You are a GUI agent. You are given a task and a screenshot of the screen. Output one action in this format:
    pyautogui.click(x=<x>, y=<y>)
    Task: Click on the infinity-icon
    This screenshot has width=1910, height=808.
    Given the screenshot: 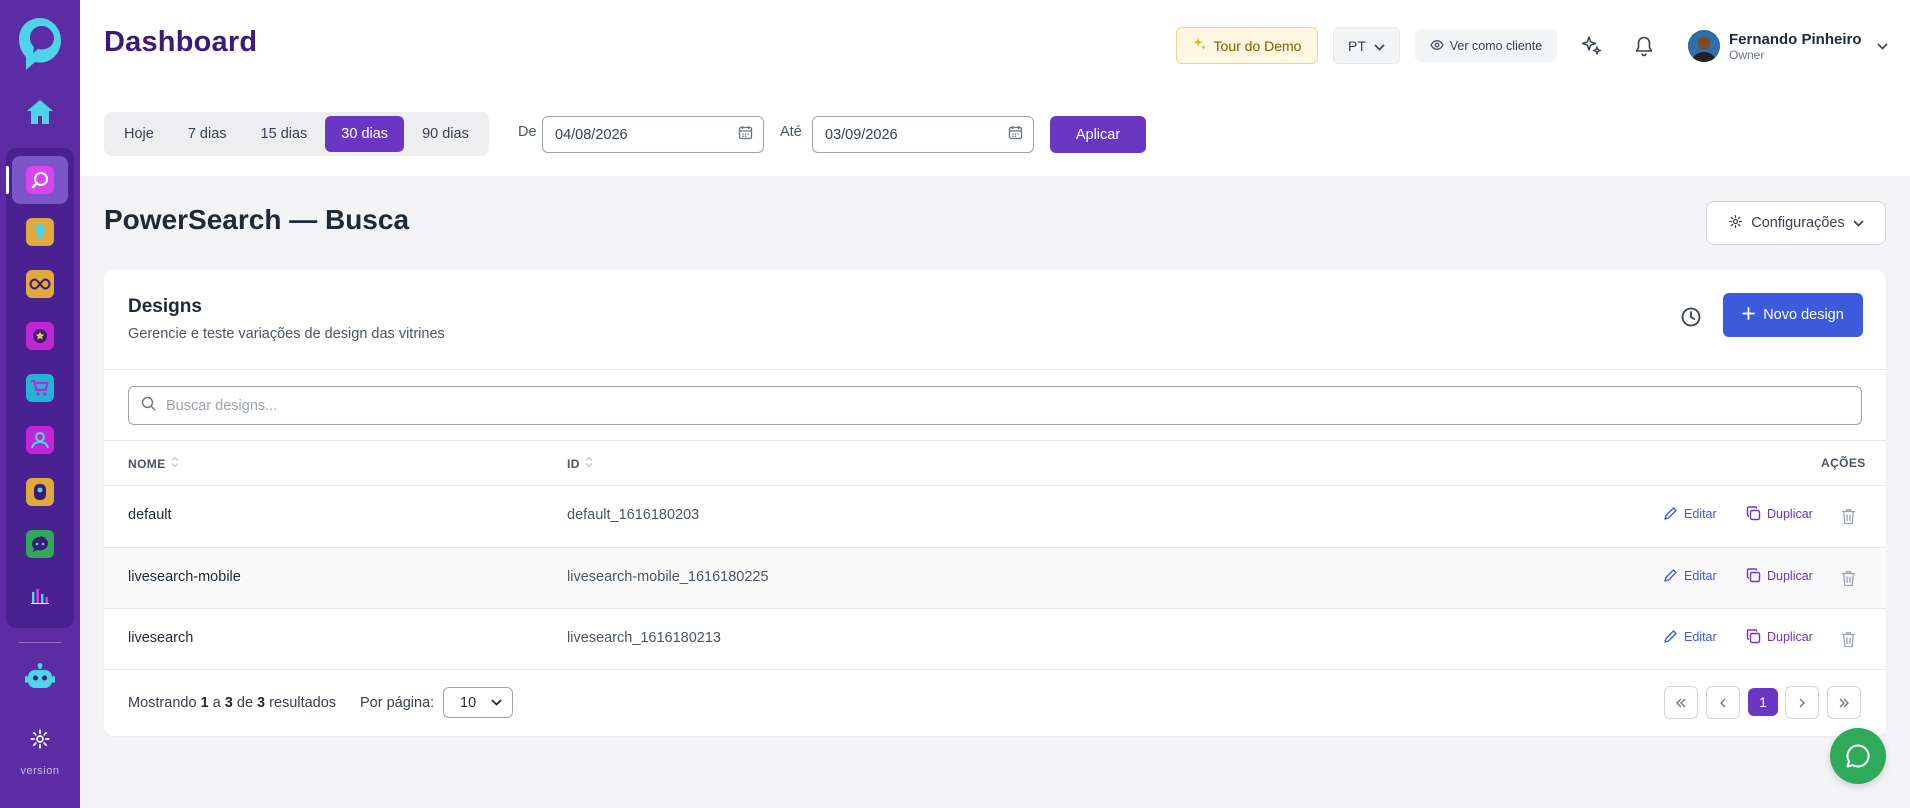 What is the action you would take?
    pyautogui.click(x=40, y=284)
    